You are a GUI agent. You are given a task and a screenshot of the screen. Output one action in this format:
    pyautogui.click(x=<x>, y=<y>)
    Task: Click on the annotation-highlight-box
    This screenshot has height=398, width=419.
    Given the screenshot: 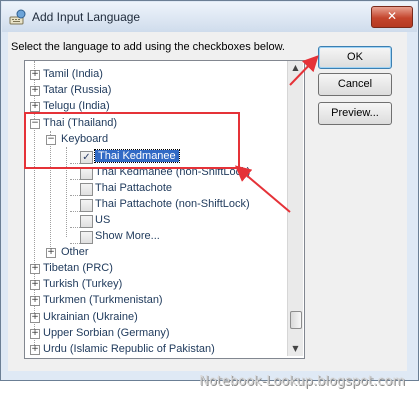 What is the action you would take?
    pyautogui.click(x=132, y=140)
    